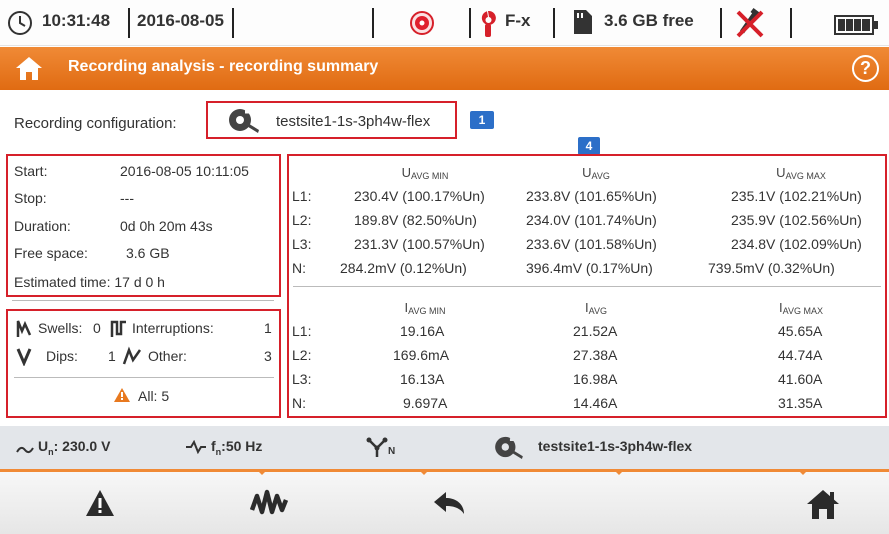  What do you see at coordinates (24, 358) in the screenshot?
I see `dip-icon` at bounding box center [24, 358].